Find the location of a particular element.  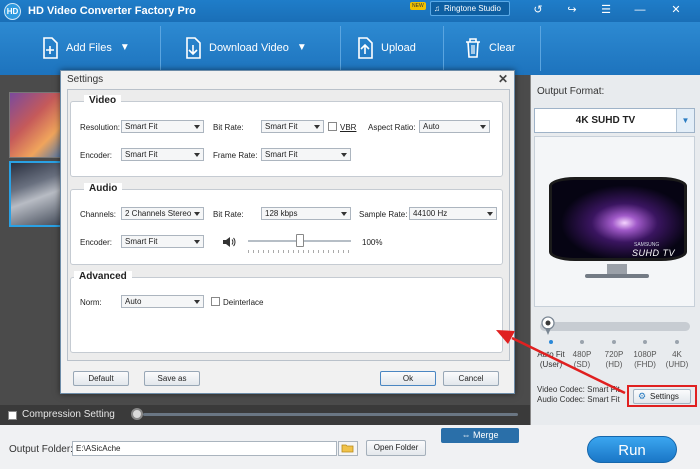

deinterlace-label: Deinterlace is located at coordinates (243, 302).